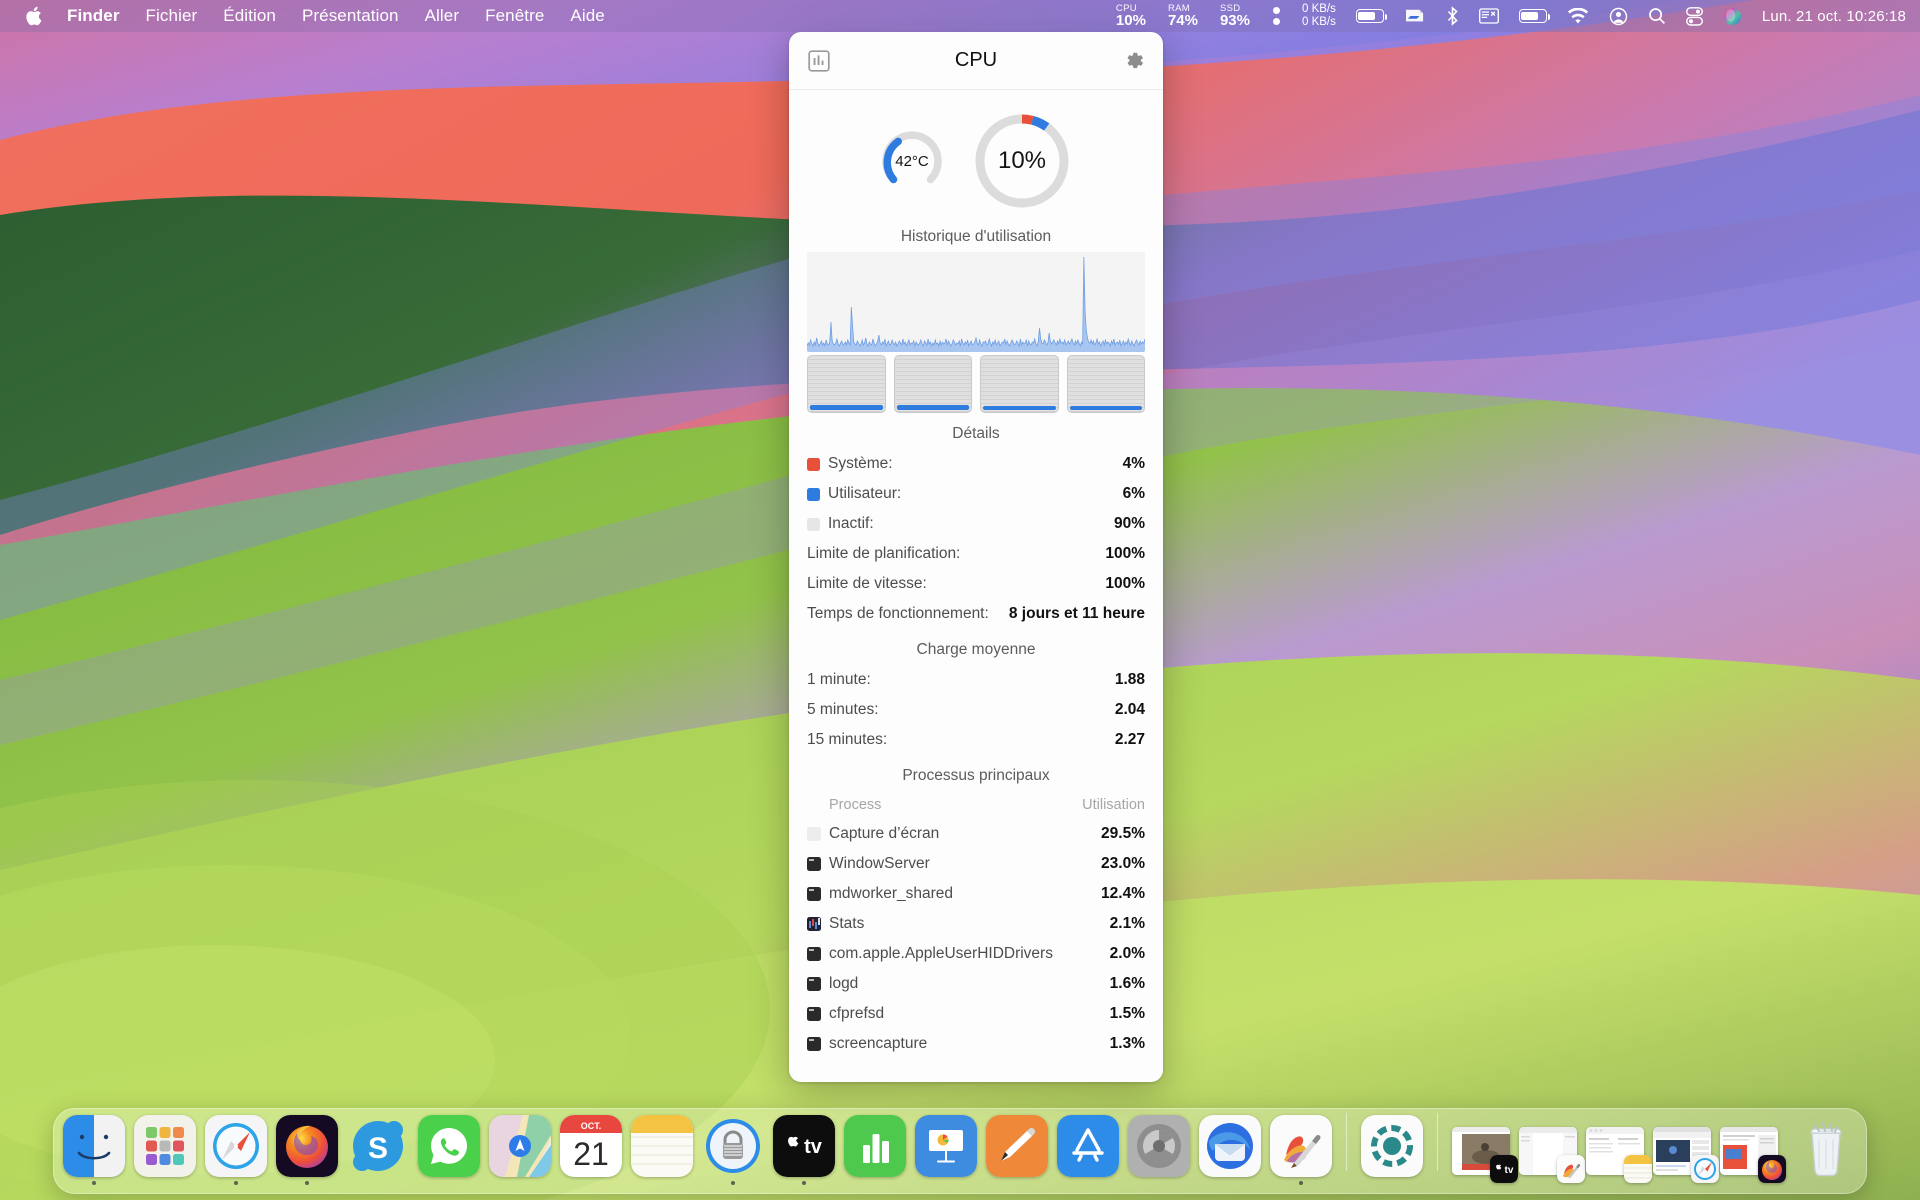 Image resolution: width=1920 pixels, height=1200 pixels. I want to click on gear-icon, so click(1133, 61).